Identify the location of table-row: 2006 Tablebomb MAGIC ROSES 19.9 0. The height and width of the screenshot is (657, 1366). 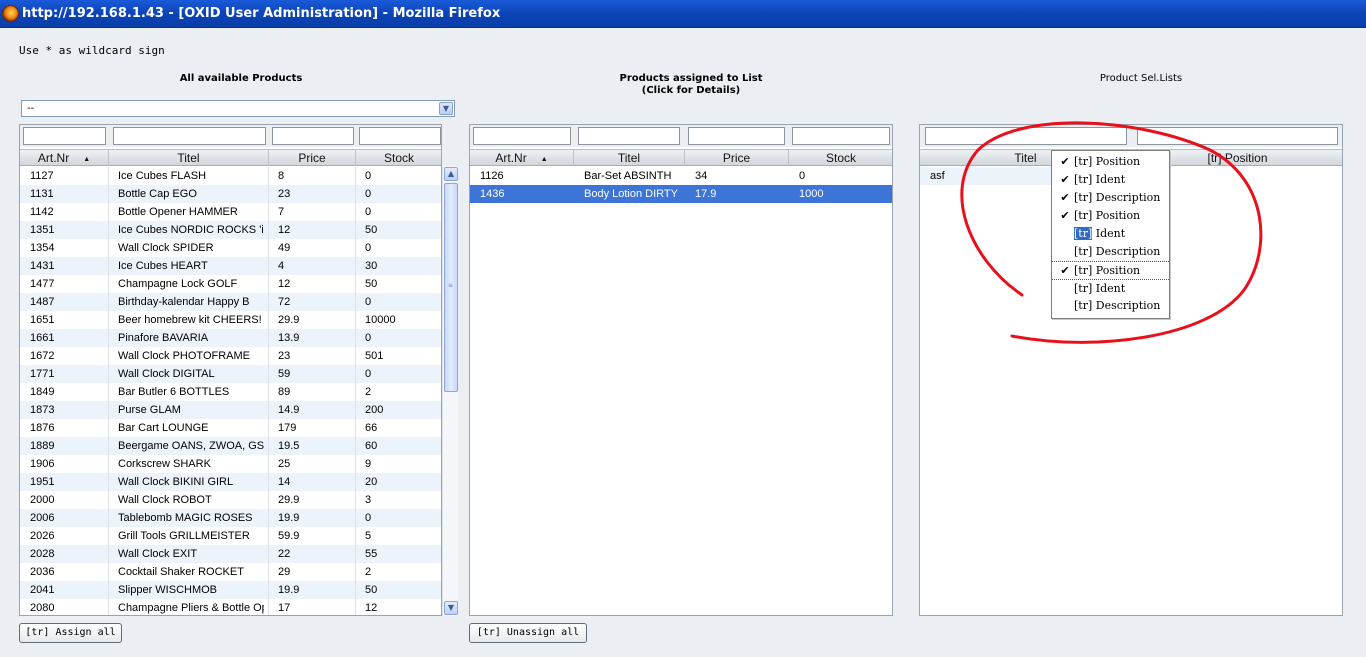
(230, 518).